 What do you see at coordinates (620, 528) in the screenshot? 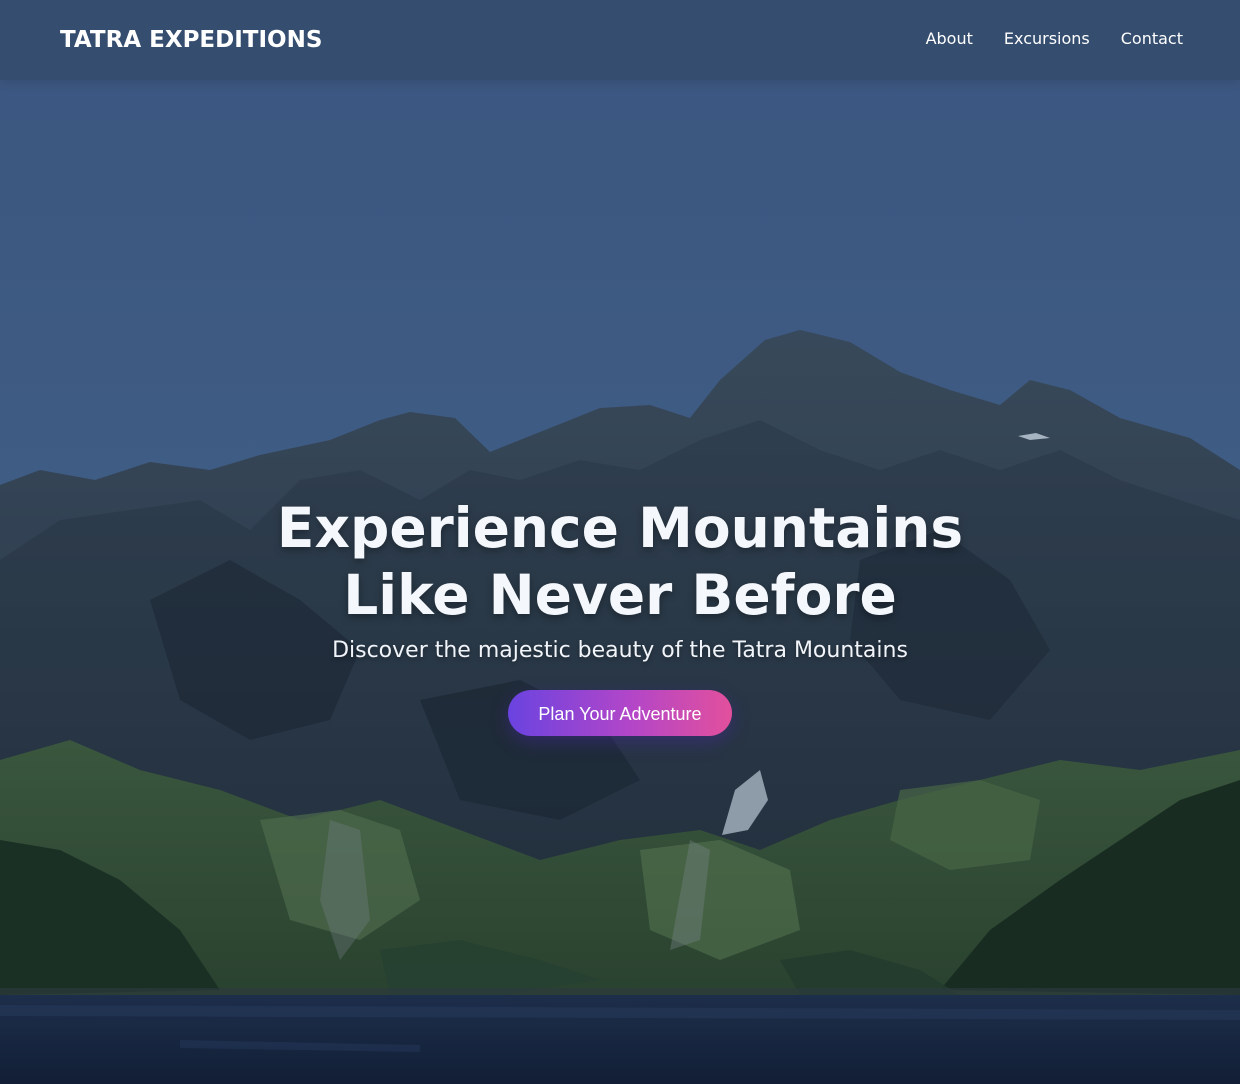
I see `hero-headline-line-1: Experience Mountains` at bounding box center [620, 528].